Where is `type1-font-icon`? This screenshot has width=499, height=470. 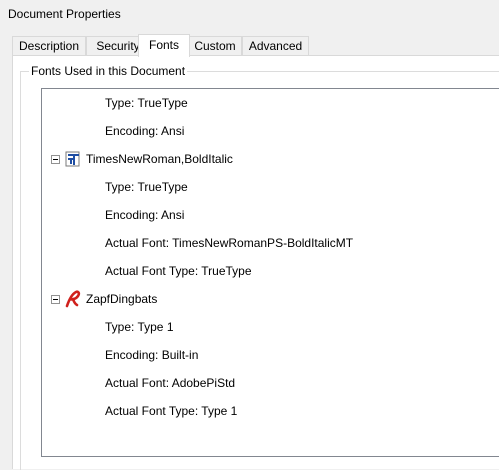 type1-font-icon is located at coordinates (73, 299).